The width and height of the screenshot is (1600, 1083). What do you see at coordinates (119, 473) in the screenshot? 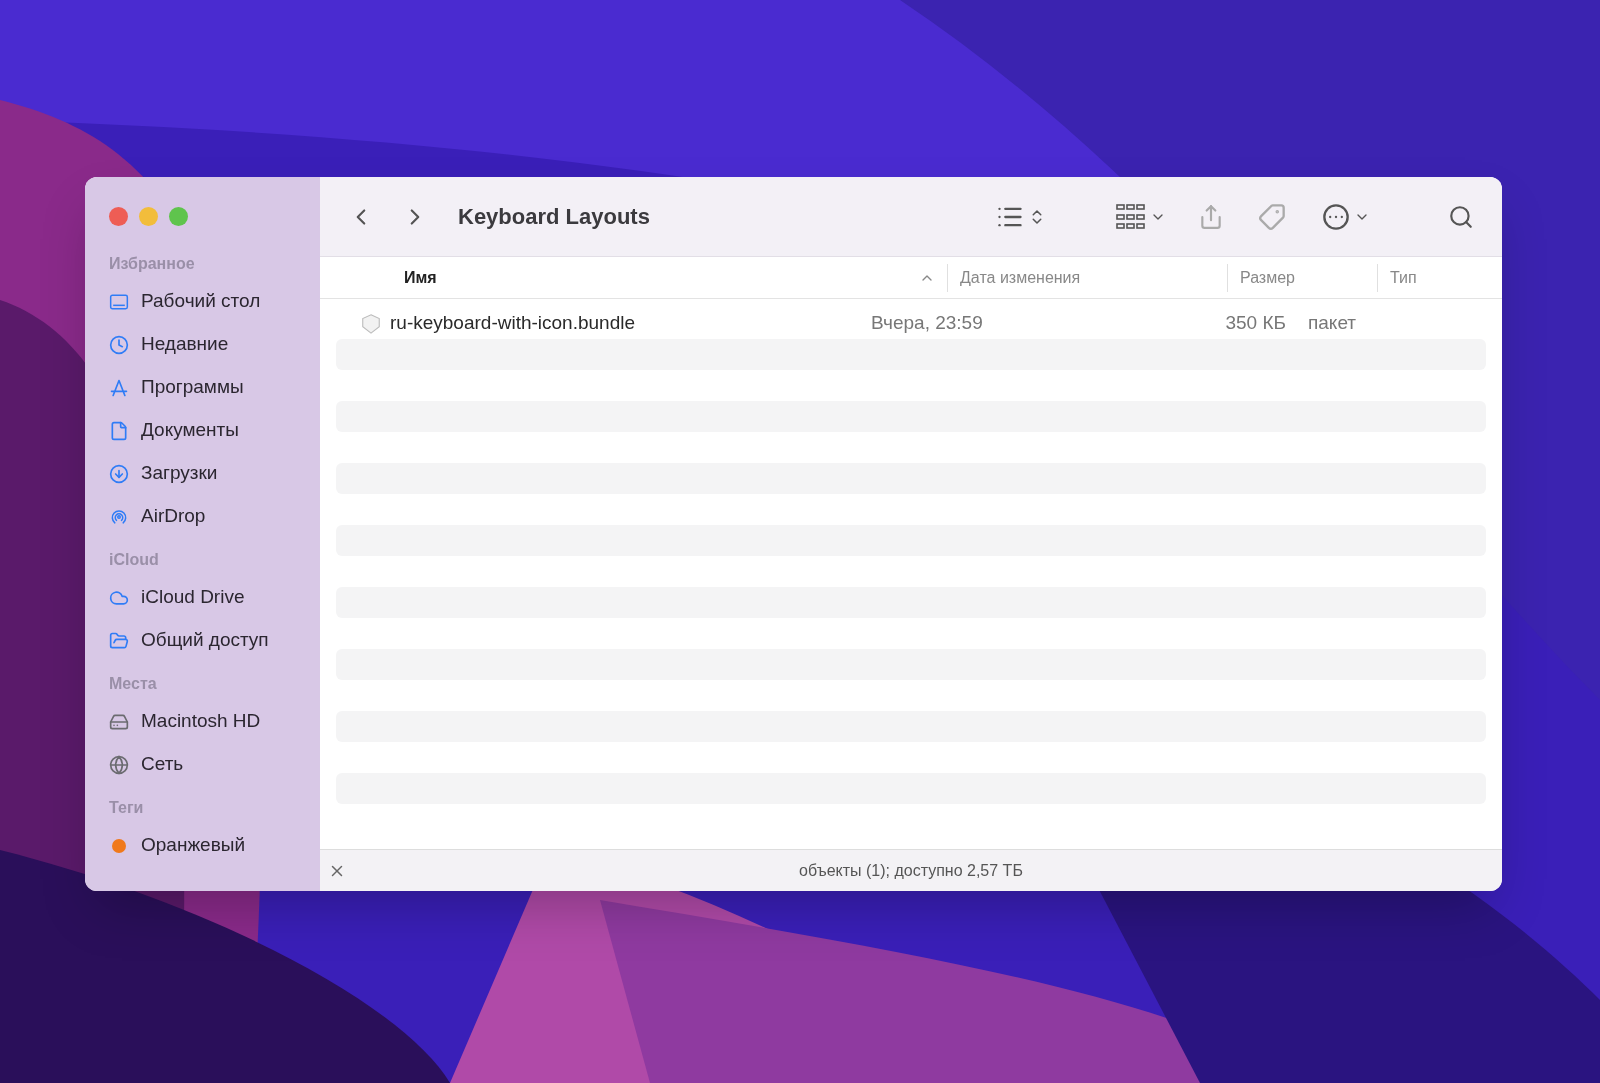
I see `download-icon` at bounding box center [119, 473].